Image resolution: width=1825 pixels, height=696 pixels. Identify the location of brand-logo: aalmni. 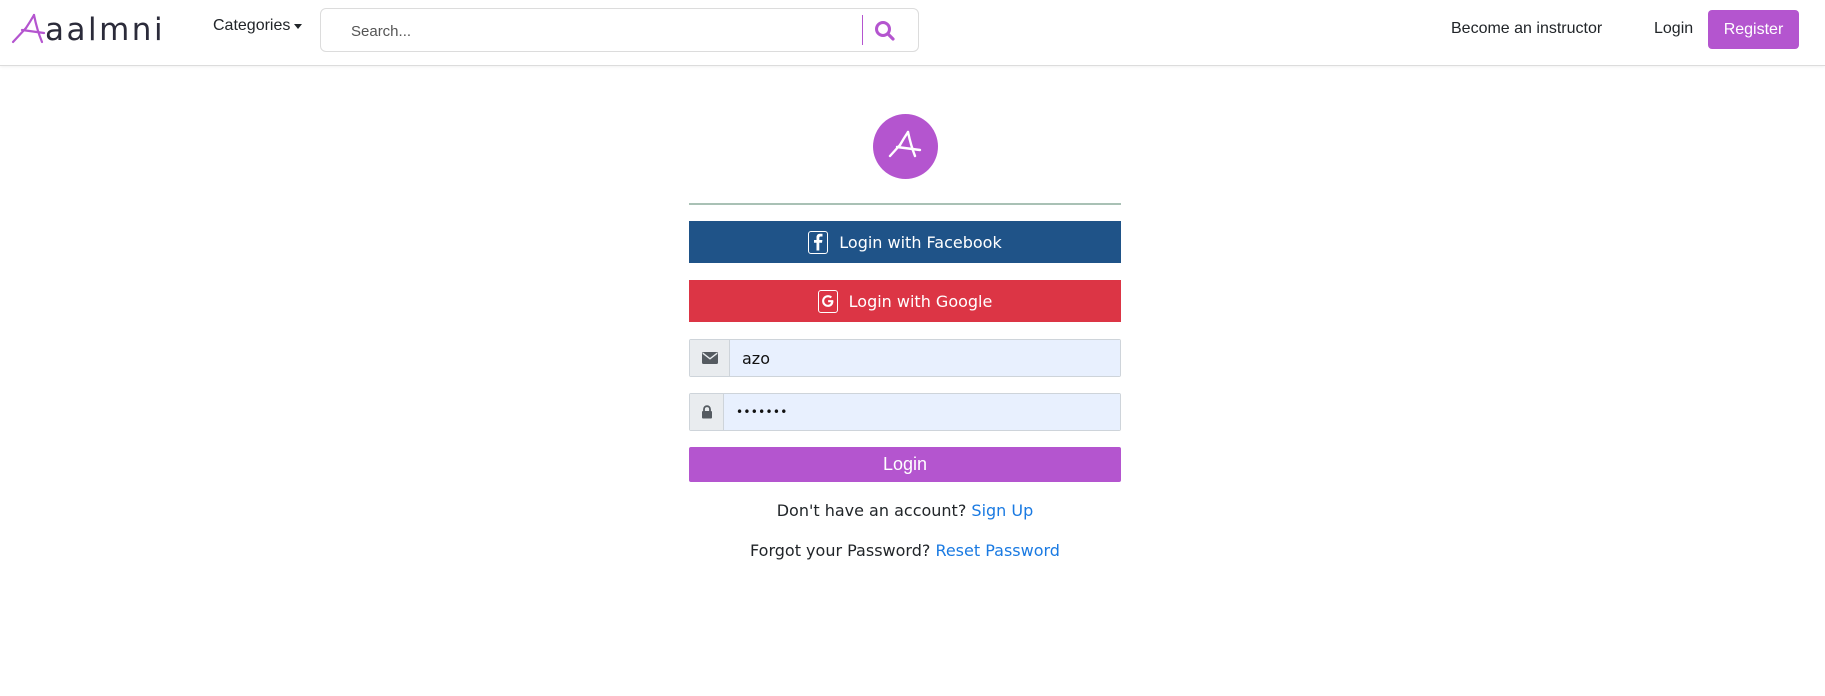
(88, 27).